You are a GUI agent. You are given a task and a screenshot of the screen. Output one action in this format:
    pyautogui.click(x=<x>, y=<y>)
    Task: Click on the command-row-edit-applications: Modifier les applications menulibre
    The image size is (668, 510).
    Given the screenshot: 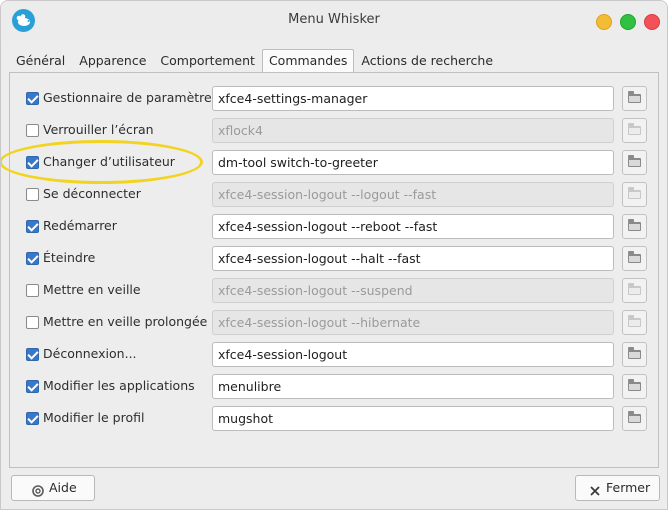 What is the action you would take?
    pyautogui.click(x=334, y=387)
    